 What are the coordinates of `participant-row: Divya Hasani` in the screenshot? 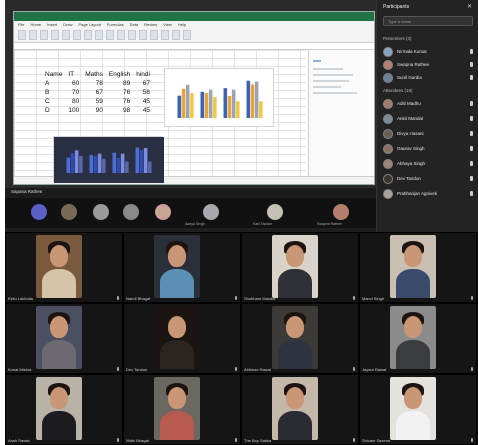 It's located at (429, 134).